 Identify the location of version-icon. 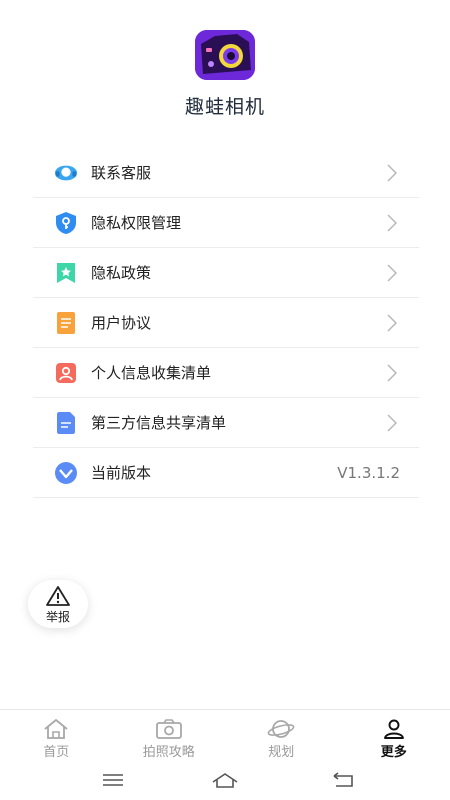
(66, 473).